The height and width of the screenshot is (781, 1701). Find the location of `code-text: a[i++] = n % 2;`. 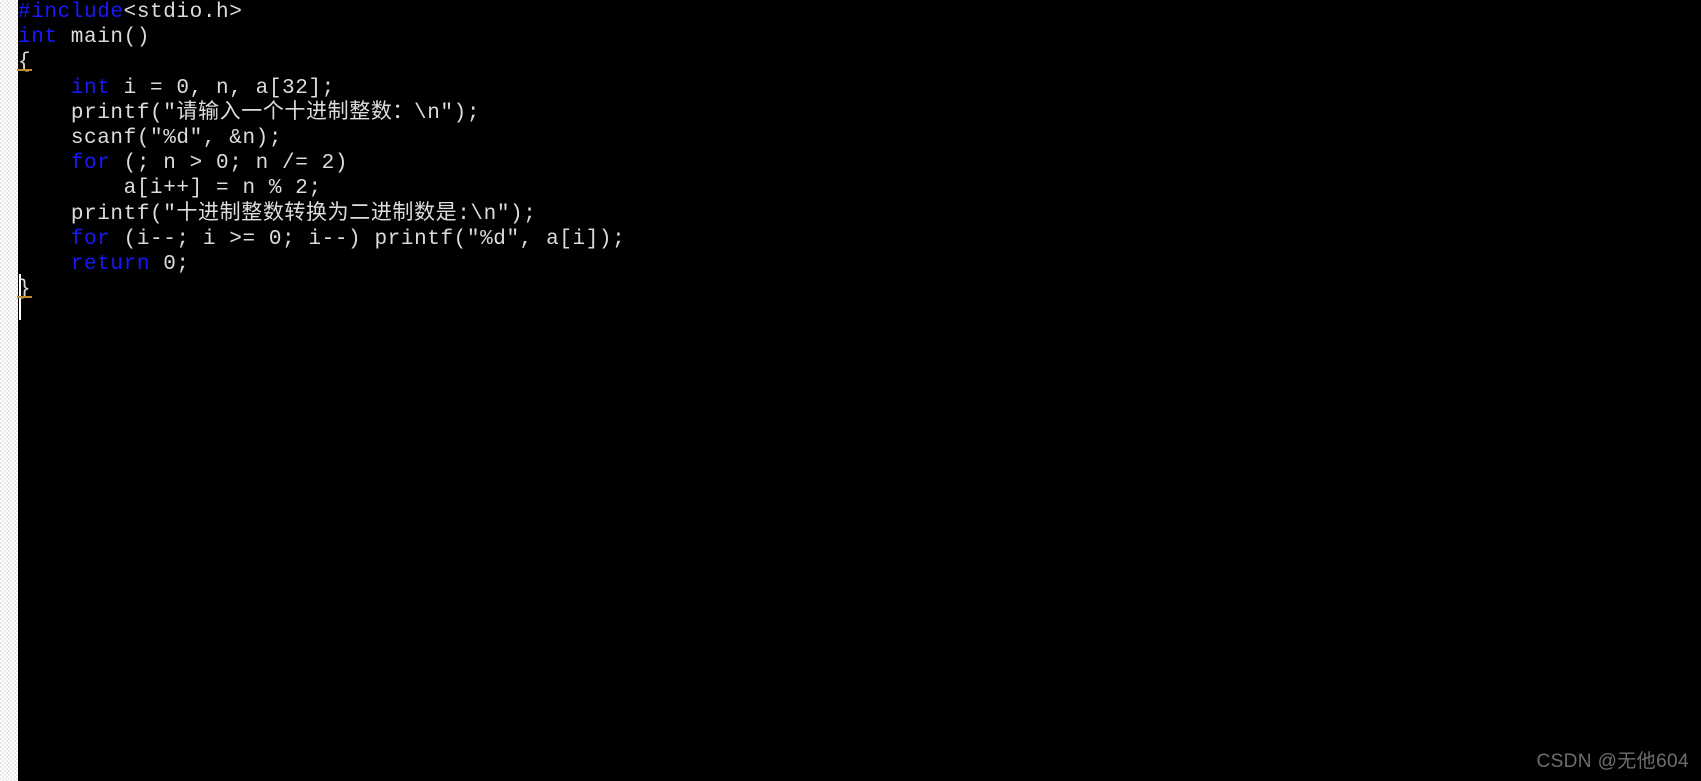

code-text: a[i++] = n % 2; is located at coordinates (222, 189).